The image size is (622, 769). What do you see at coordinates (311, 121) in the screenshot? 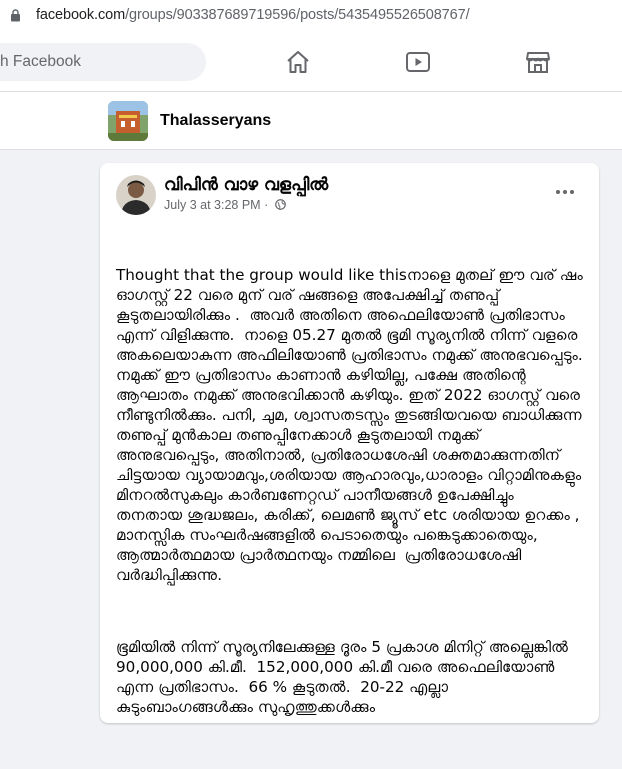
I see `group-header-strip: Thalasseryans` at bounding box center [311, 121].